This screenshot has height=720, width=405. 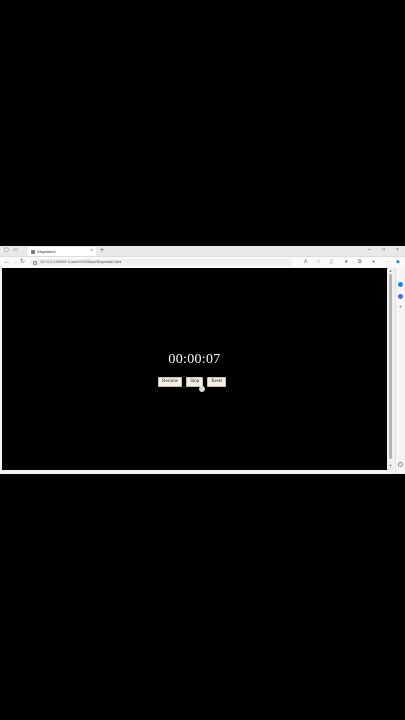 What do you see at coordinates (202, 389) in the screenshot?
I see `mouse-cursor` at bounding box center [202, 389].